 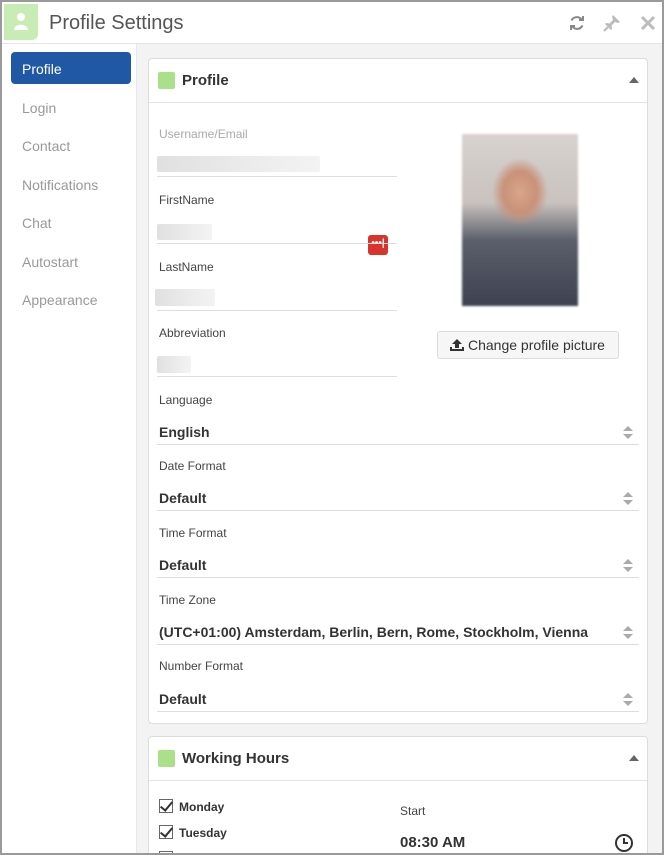 I want to click on close-icon, so click(x=648, y=23).